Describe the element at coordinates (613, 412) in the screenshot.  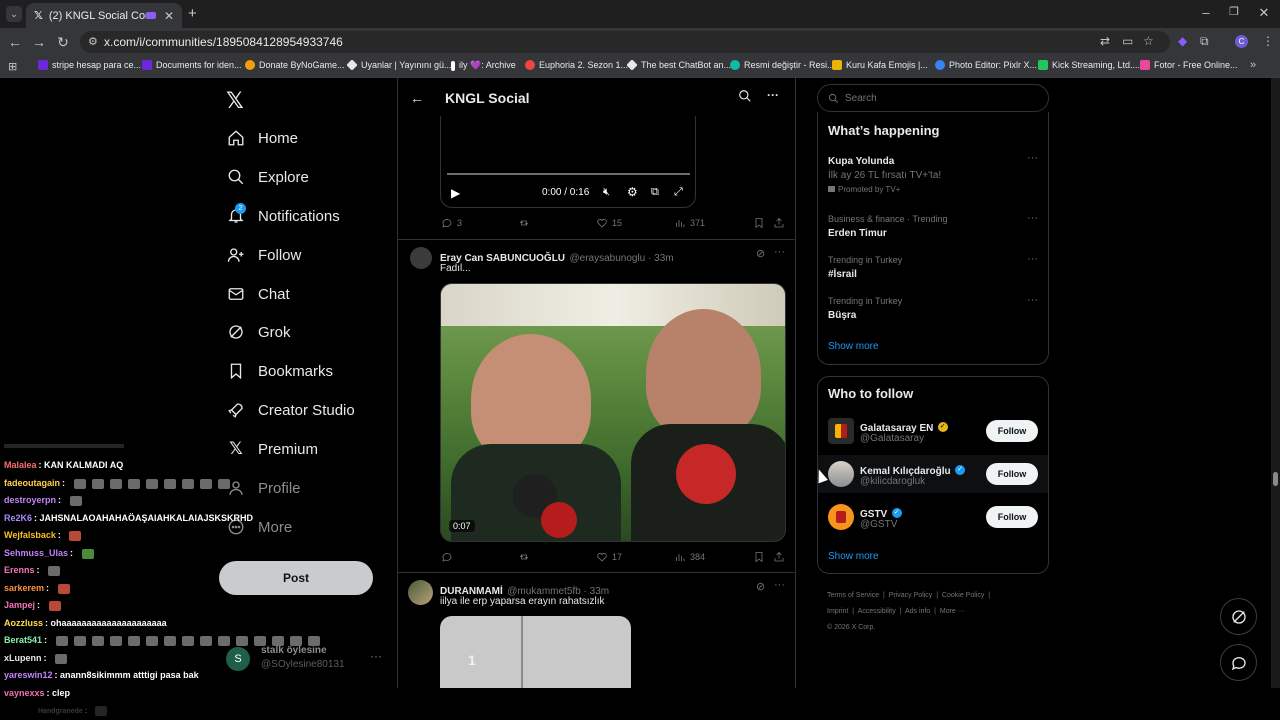
I see `post-video: 0:07` at that location.